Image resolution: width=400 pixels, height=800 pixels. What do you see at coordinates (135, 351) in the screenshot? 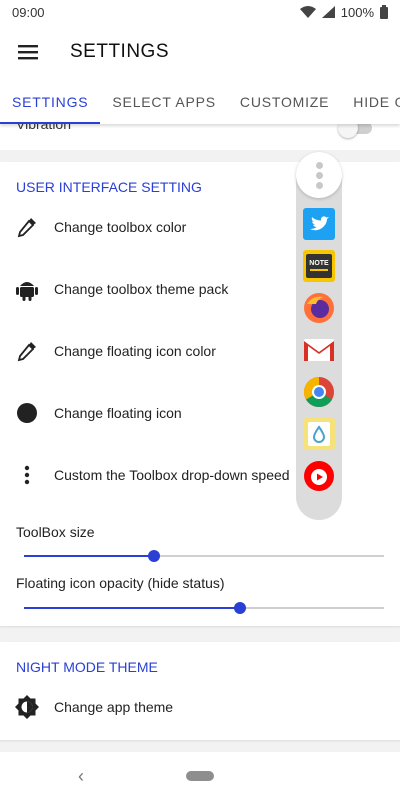
I see `change-floating-icon-color-label: Change floating icon color` at bounding box center [135, 351].